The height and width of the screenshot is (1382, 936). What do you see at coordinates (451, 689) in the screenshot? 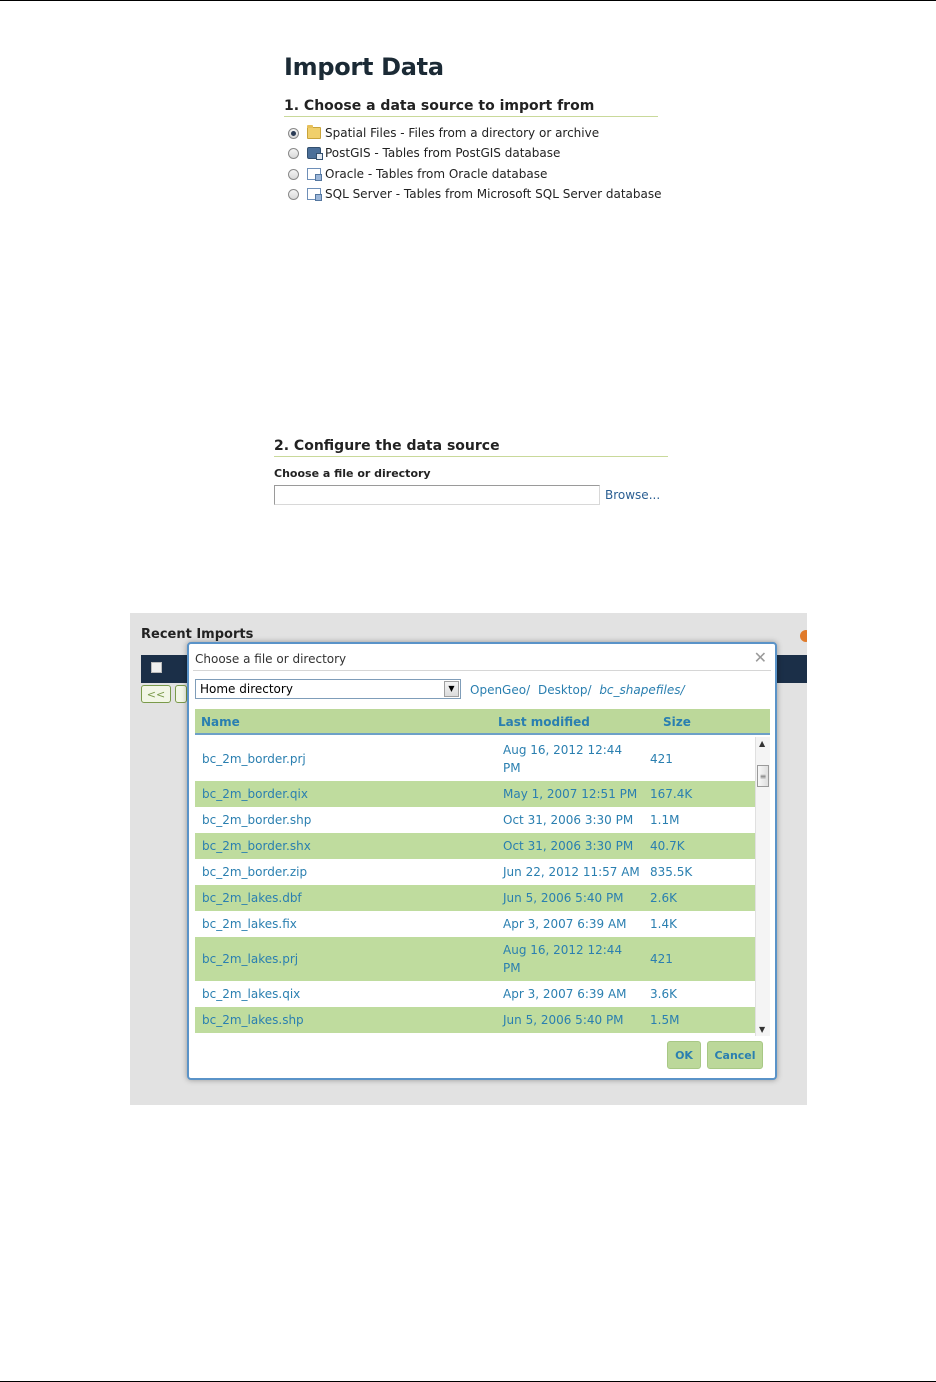
I see `chevron-down-icon: ▼` at bounding box center [451, 689].